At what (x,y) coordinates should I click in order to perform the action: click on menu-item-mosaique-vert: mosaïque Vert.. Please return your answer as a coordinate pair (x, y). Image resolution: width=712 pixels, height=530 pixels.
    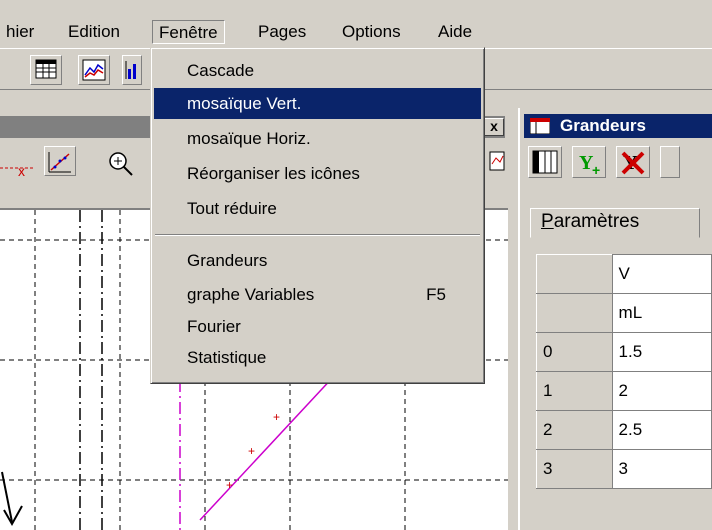
    Looking at the image, I should click on (317, 103).